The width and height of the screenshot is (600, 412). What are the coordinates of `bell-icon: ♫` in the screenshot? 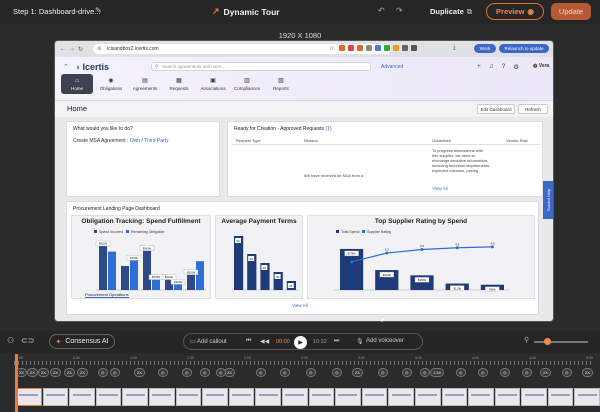 It's located at (491, 67).